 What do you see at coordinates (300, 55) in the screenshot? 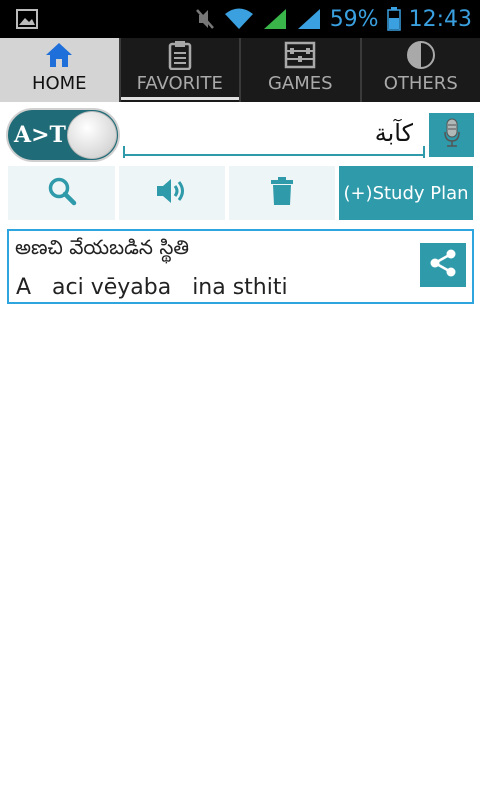
I see `abacus-icon` at bounding box center [300, 55].